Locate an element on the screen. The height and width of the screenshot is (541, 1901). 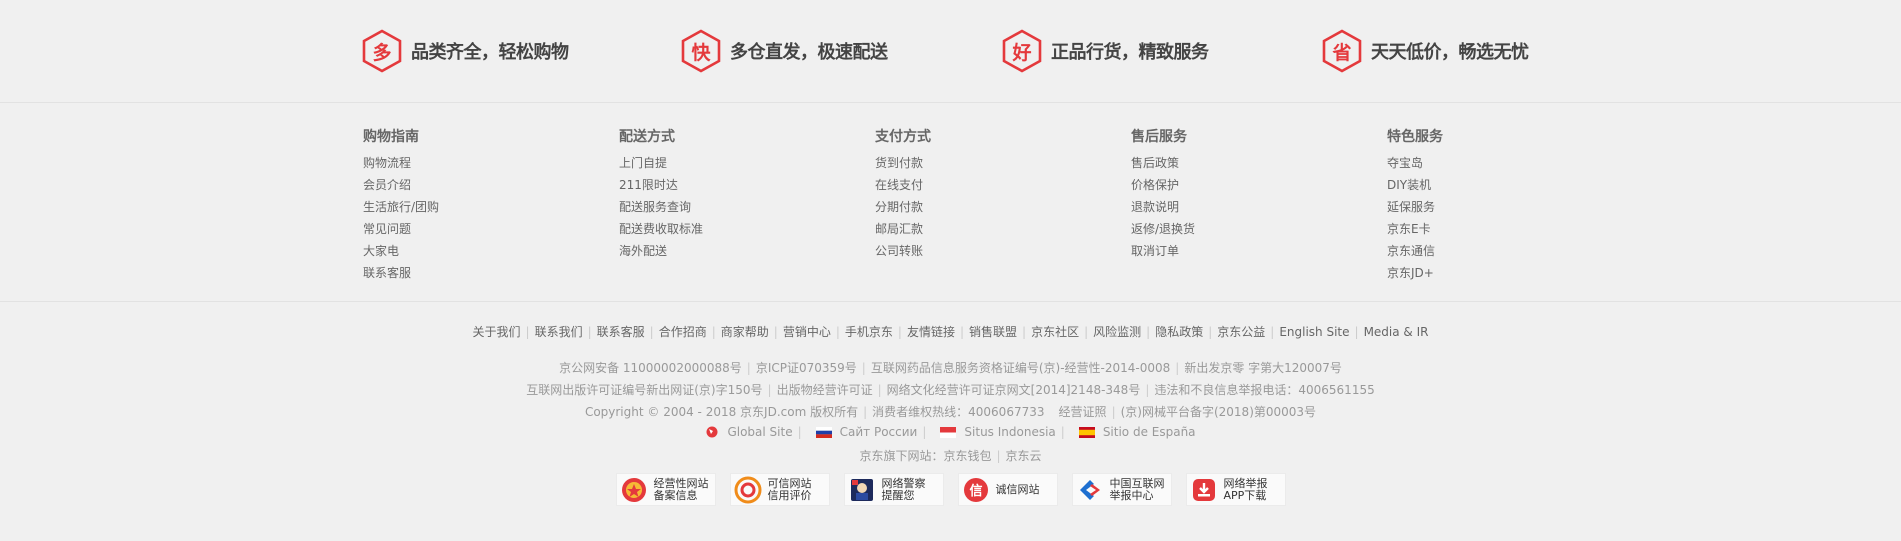
help-link: 配送费收取标准 is located at coordinates (661, 229).